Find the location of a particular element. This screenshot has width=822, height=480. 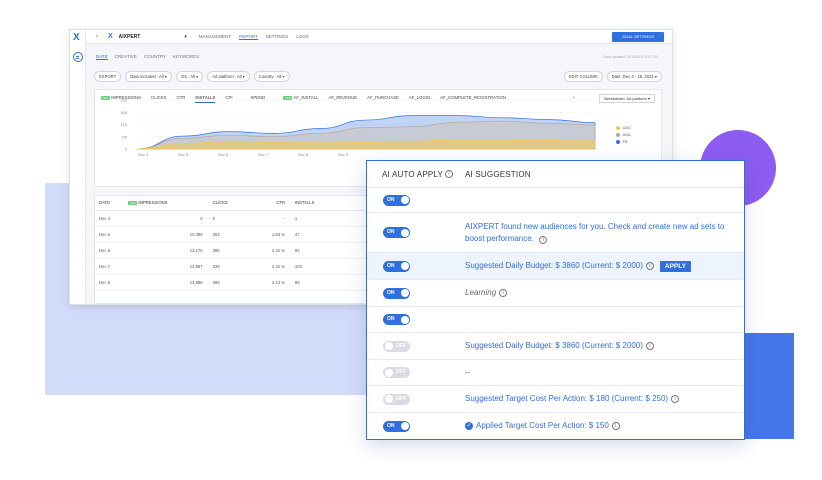

metric-tab-spend: SPEND is located at coordinates (258, 99).